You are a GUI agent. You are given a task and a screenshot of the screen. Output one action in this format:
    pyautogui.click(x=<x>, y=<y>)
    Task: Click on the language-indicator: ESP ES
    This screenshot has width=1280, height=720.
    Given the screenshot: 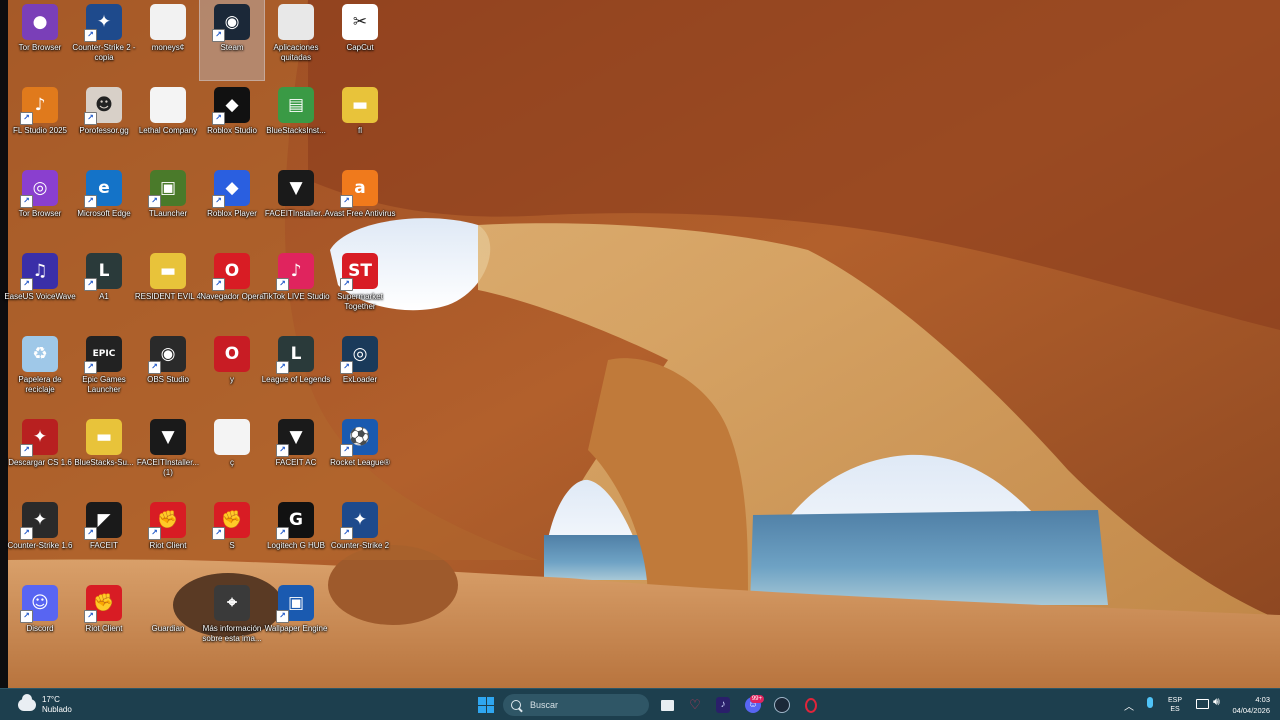 What is the action you would take?
    pyautogui.click(x=1175, y=705)
    